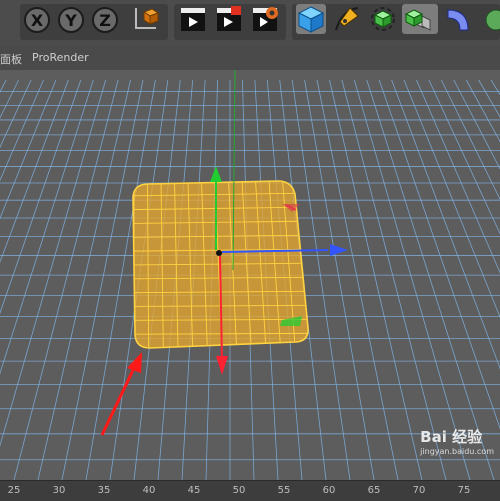 The height and width of the screenshot is (501, 500). Describe the element at coordinates (250, 490) in the screenshot. I see `timeline-ruler: 25 30 35 40 45 50 55 60 65 70 75` at that location.